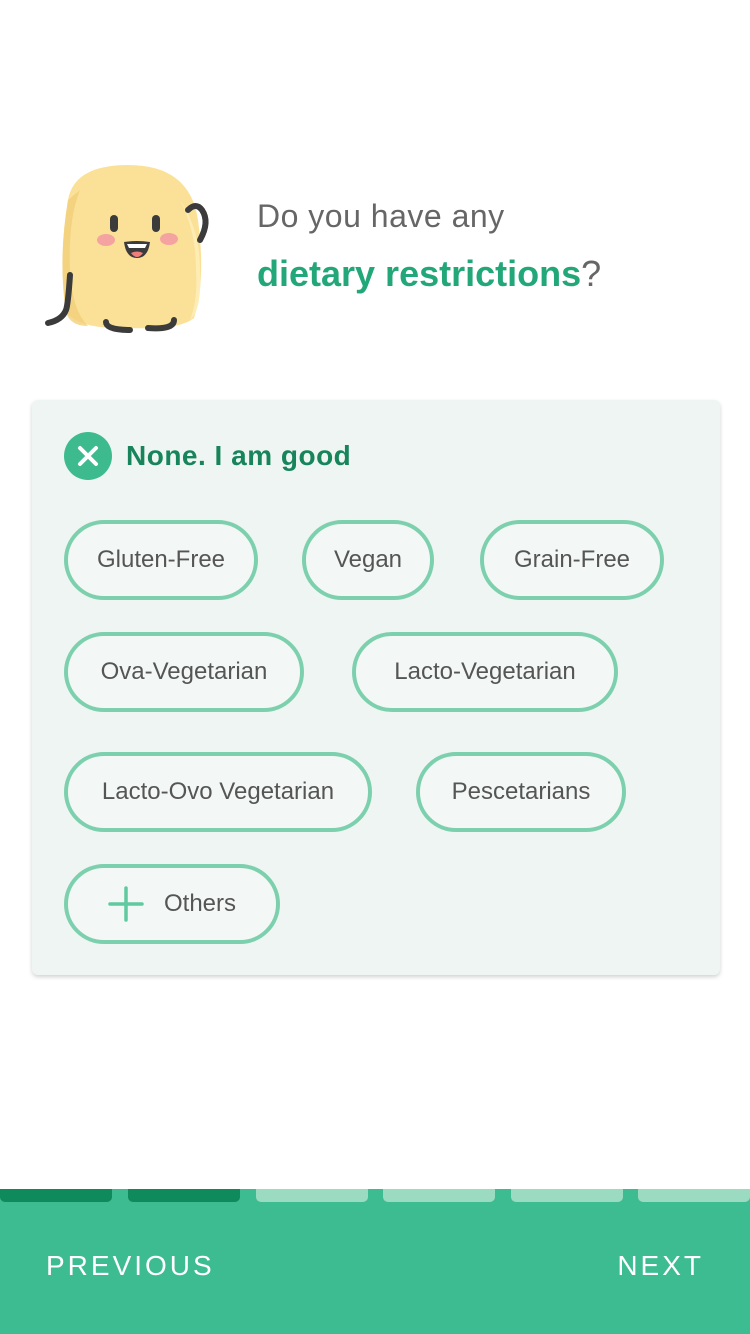 The height and width of the screenshot is (1334, 750). I want to click on option-label: Lacto-Ovo Vegetarian, so click(218, 791).